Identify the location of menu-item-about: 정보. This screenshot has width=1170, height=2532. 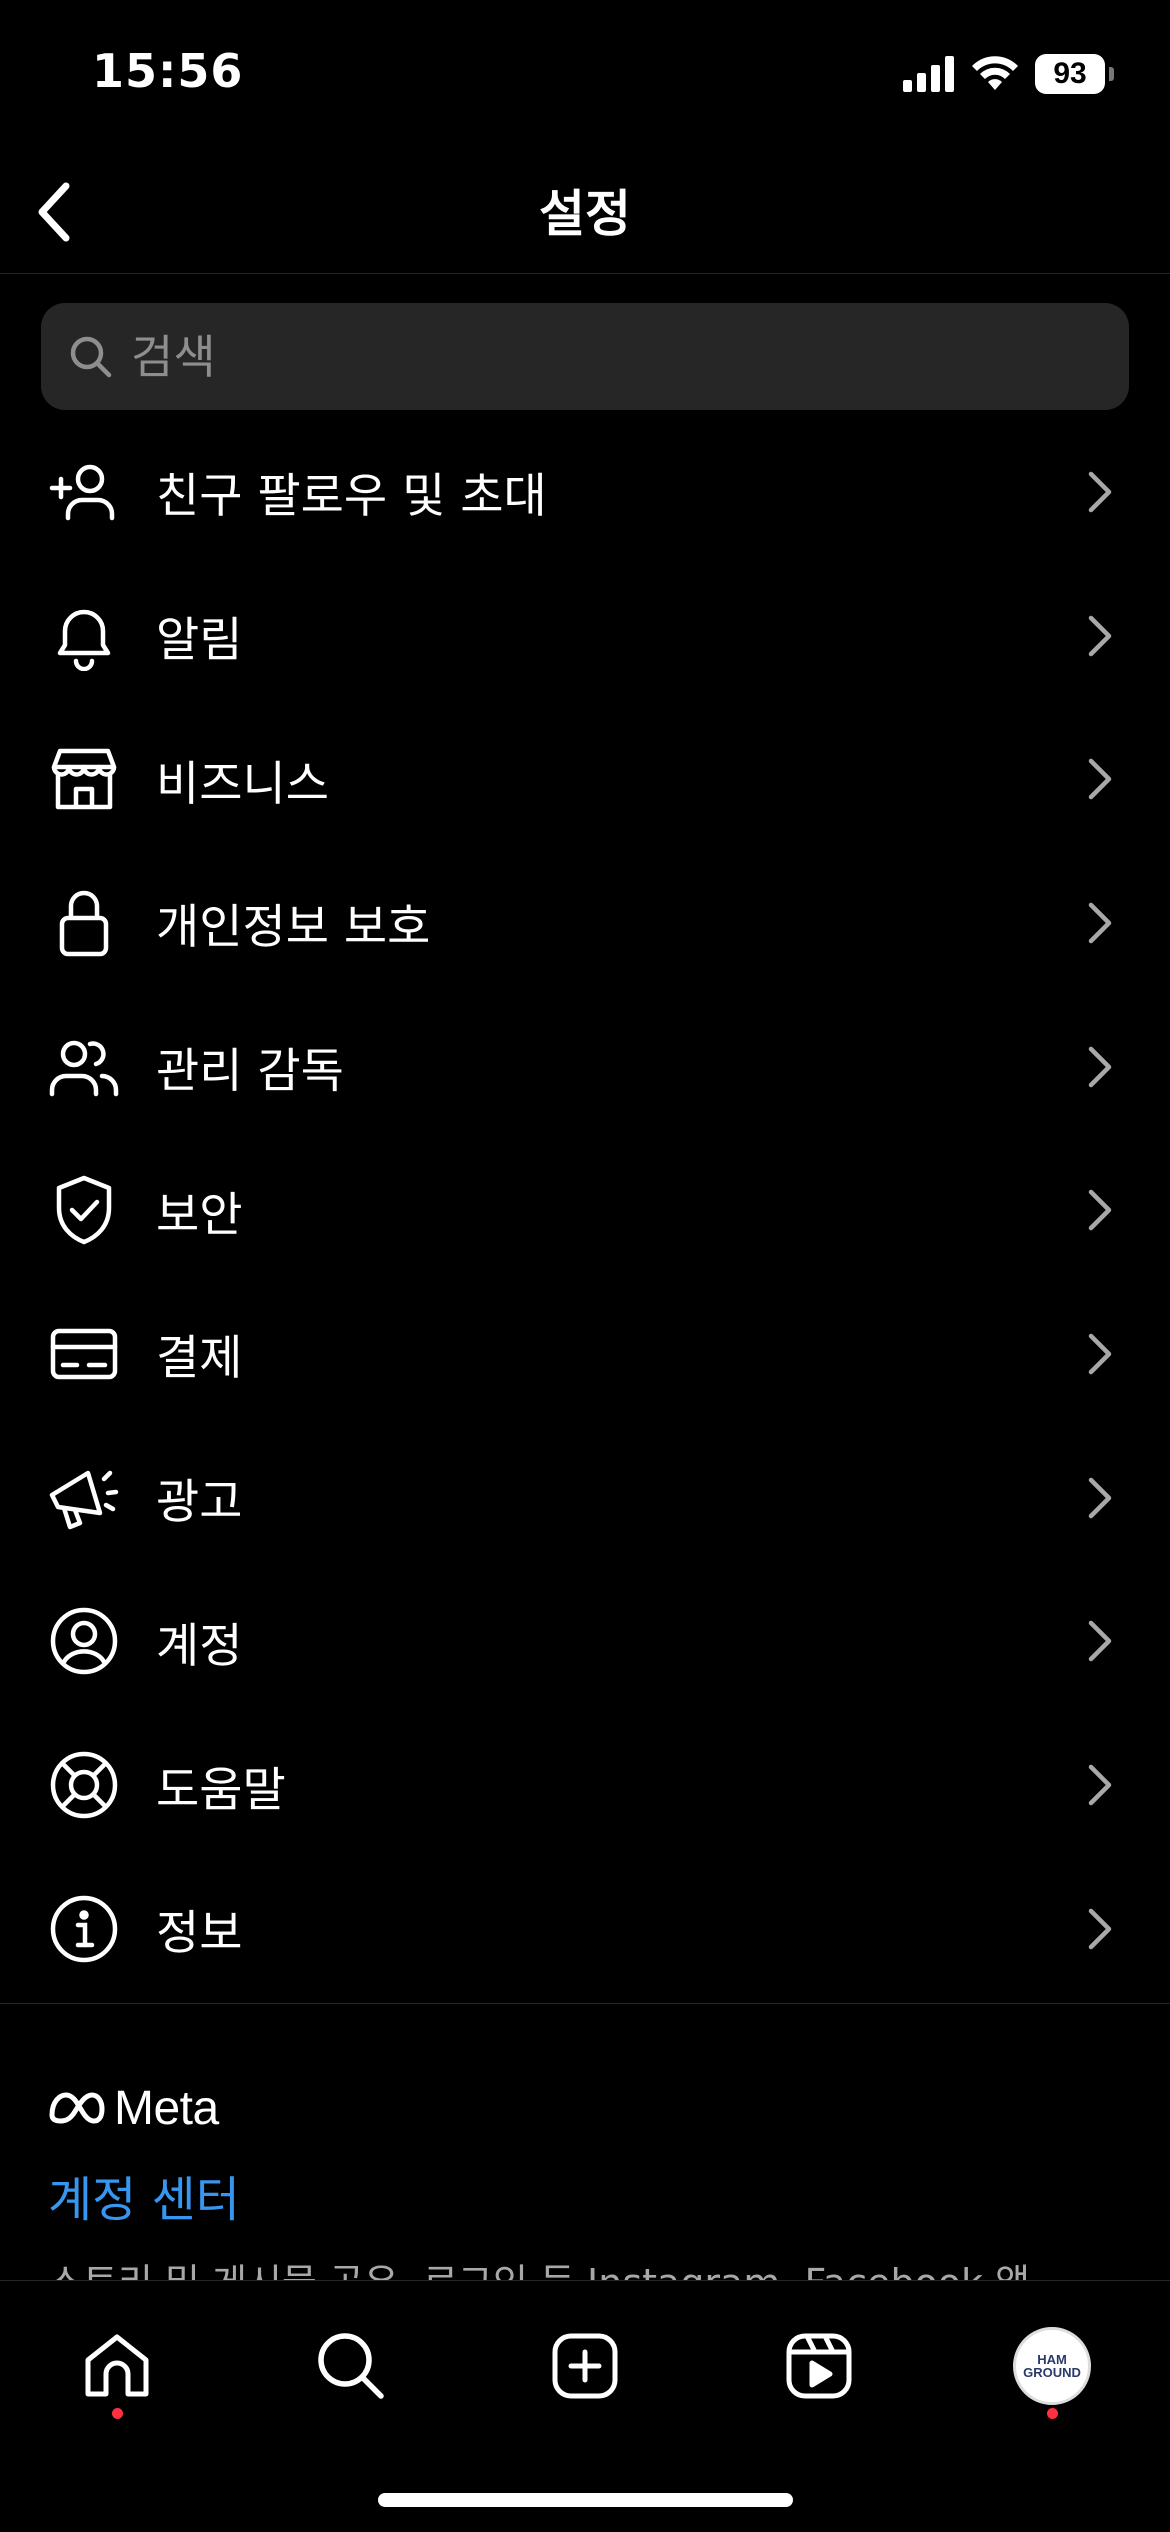
(585, 1929).